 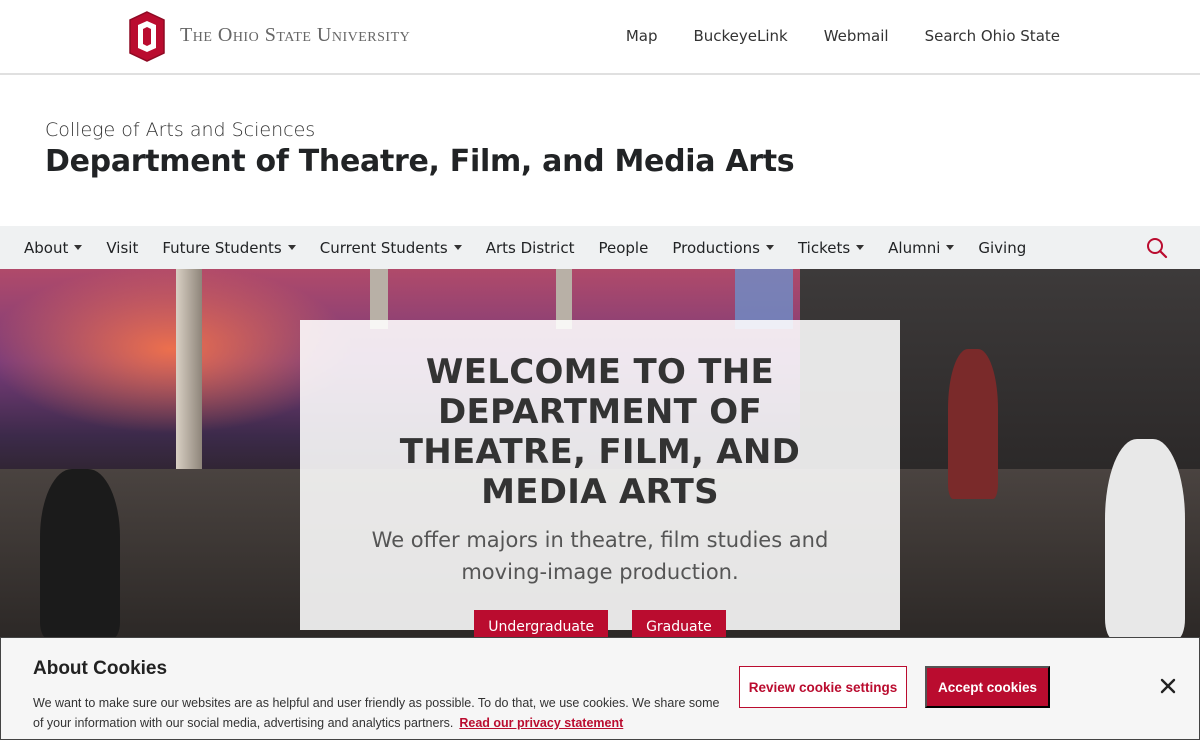 What do you see at coordinates (541, 723) in the screenshot?
I see `privacy-statement-link: Read our privacy statement` at bounding box center [541, 723].